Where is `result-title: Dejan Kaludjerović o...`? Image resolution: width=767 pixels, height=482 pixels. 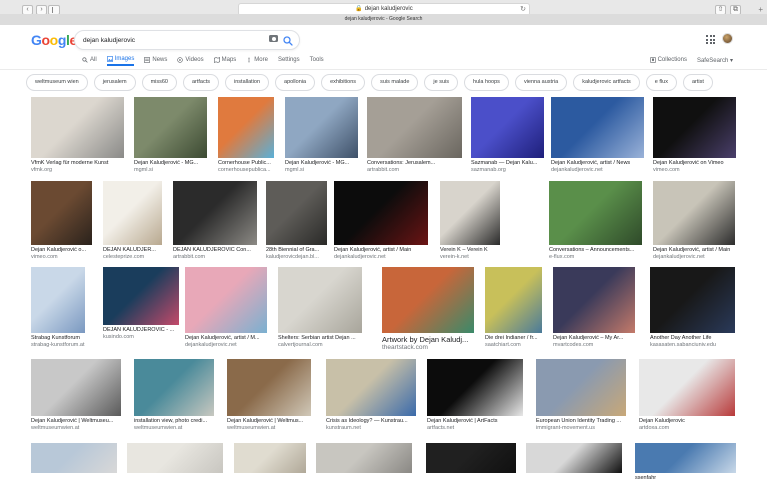
result-title: Dejan Kaludjerović o... is located at coordinates (61, 250).